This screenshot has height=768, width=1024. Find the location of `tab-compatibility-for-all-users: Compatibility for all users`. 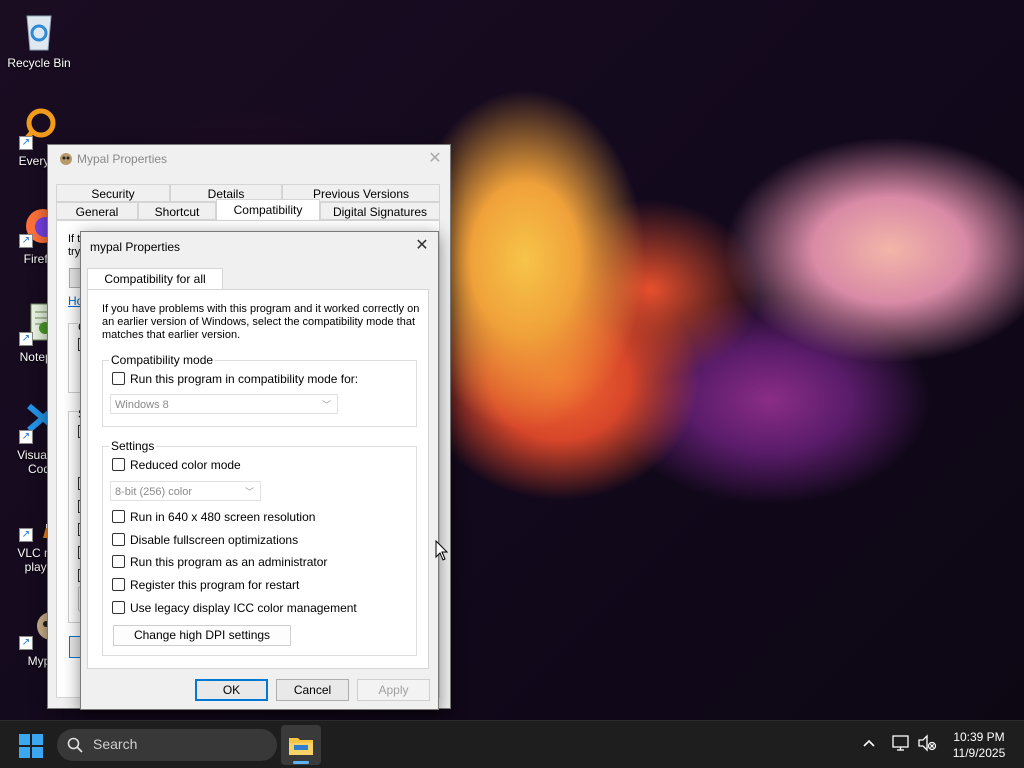

tab-compatibility-for-all-users: Compatibility for all users is located at coordinates (155, 287).